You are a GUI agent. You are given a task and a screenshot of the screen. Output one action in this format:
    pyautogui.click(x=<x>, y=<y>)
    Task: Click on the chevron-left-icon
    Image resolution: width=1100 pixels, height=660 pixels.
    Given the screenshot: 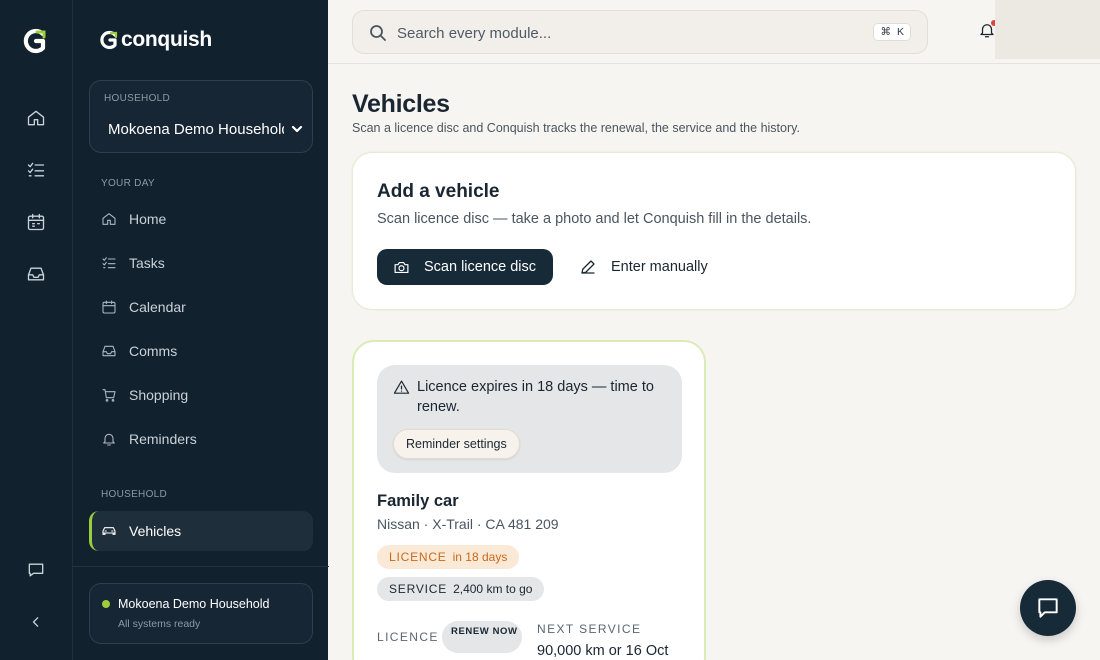 What is the action you would take?
    pyautogui.click(x=35, y=622)
    